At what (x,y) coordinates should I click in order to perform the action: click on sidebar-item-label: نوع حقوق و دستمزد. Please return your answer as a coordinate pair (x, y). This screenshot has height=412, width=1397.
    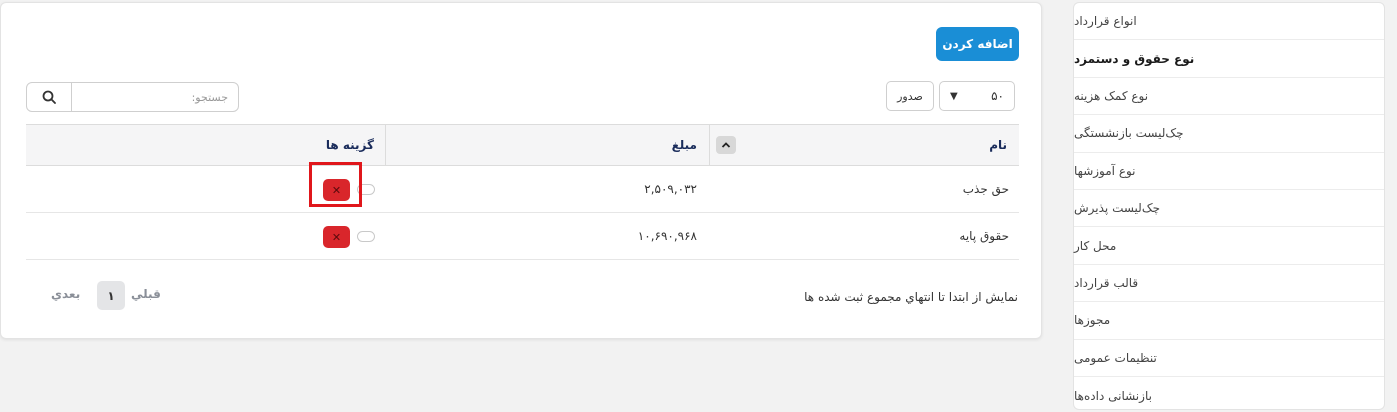
    Looking at the image, I should click on (1134, 58).